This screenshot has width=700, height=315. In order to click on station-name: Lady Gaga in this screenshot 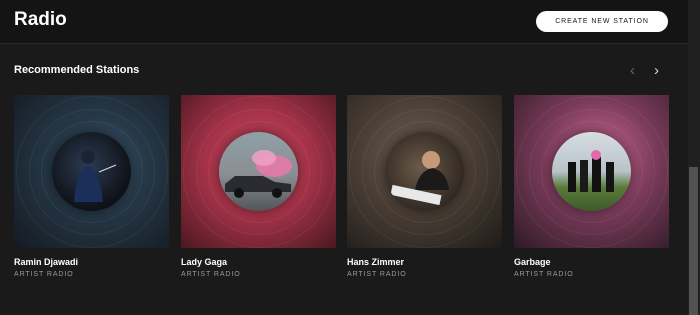, I will do `click(204, 262)`.